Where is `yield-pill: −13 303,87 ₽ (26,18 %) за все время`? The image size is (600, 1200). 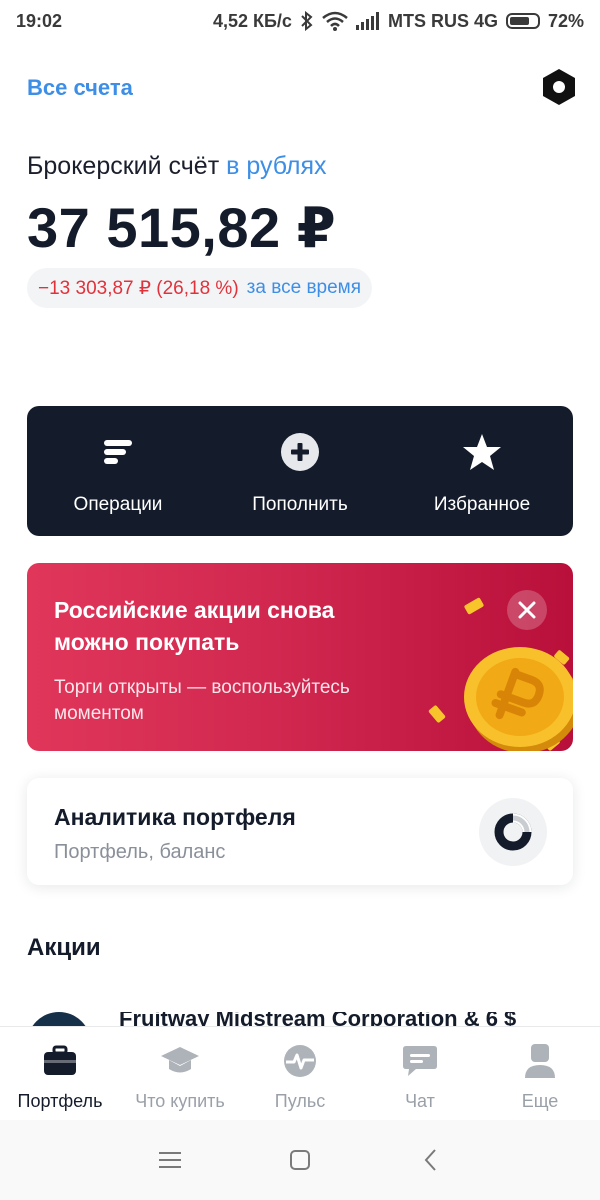 yield-pill: −13 303,87 ₽ (26,18 %) за все время is located at coordinates (200, 288).